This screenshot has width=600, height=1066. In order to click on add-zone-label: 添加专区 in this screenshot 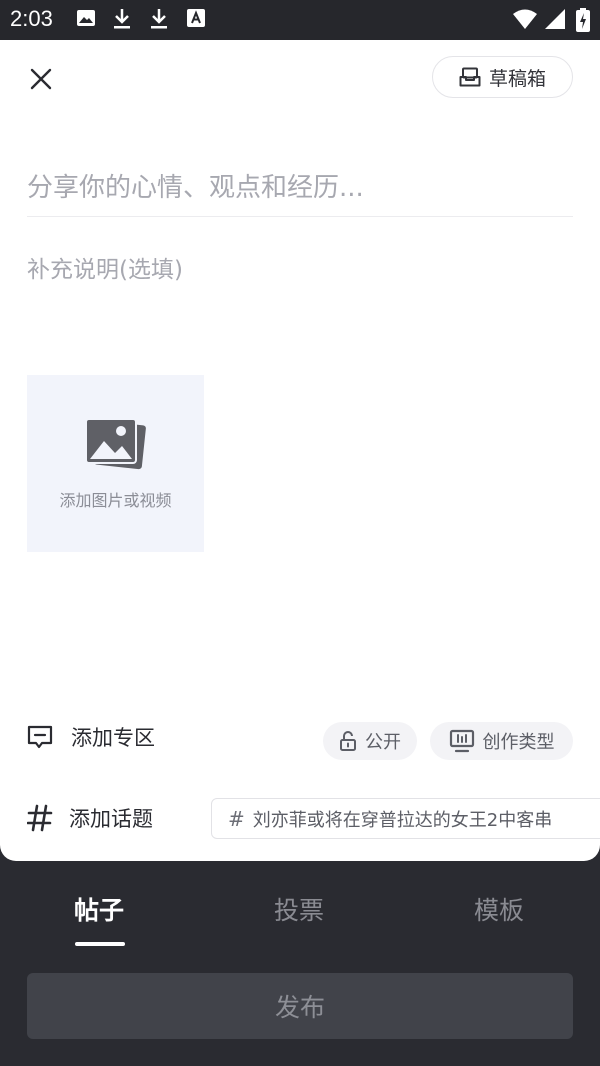, I will do `click(113, 738)`.